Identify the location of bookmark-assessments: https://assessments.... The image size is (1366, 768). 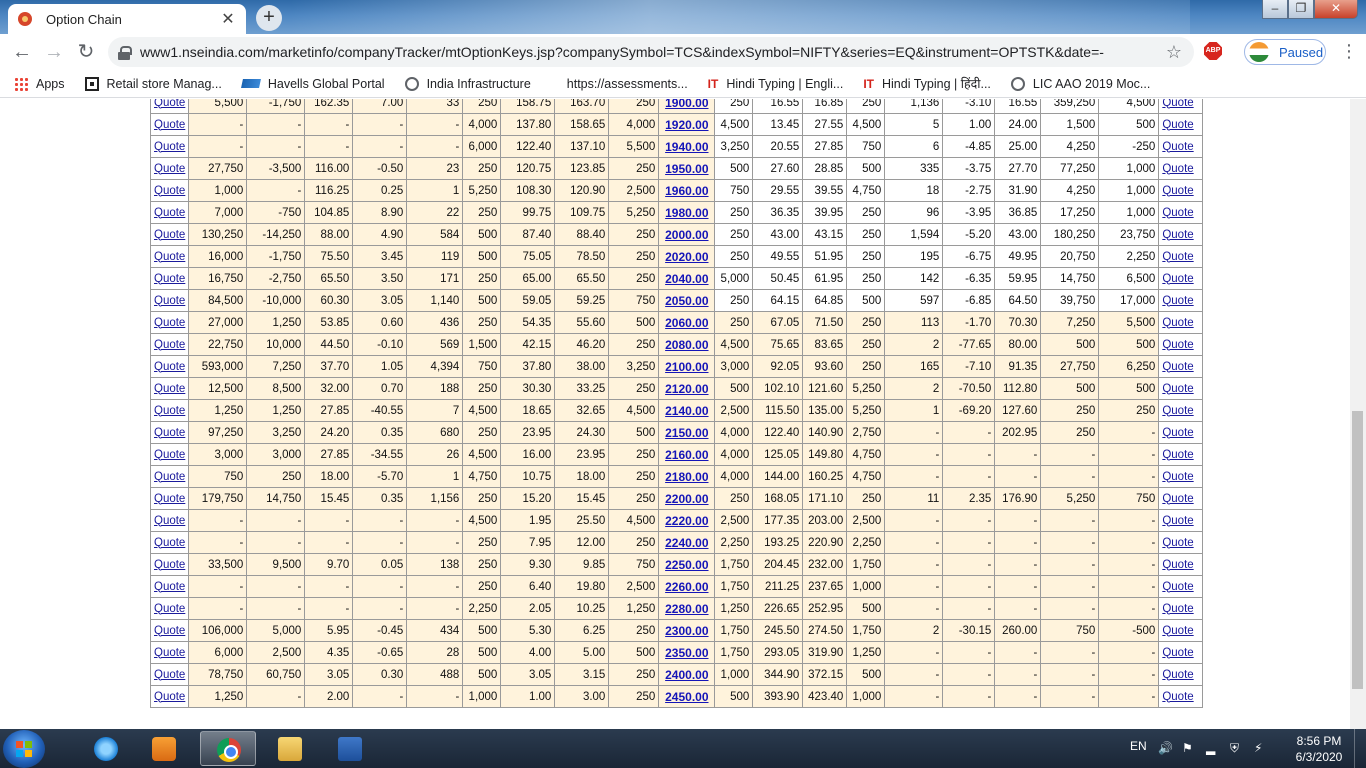
(627, 84).